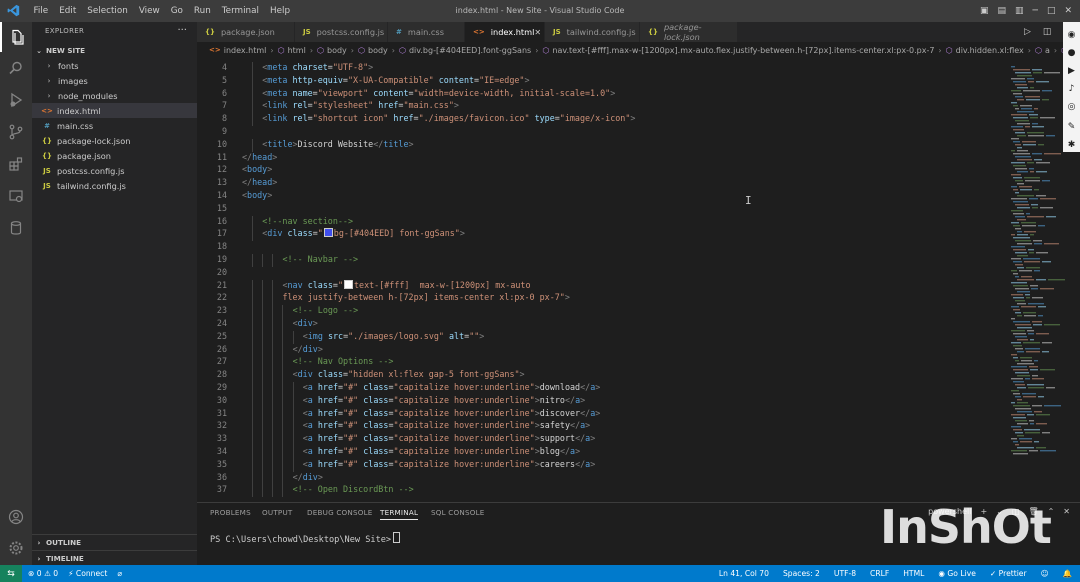  Describe the element at coordinates (297, 50) in the screenshot. I see `breadcrumb-item: html` at that location.